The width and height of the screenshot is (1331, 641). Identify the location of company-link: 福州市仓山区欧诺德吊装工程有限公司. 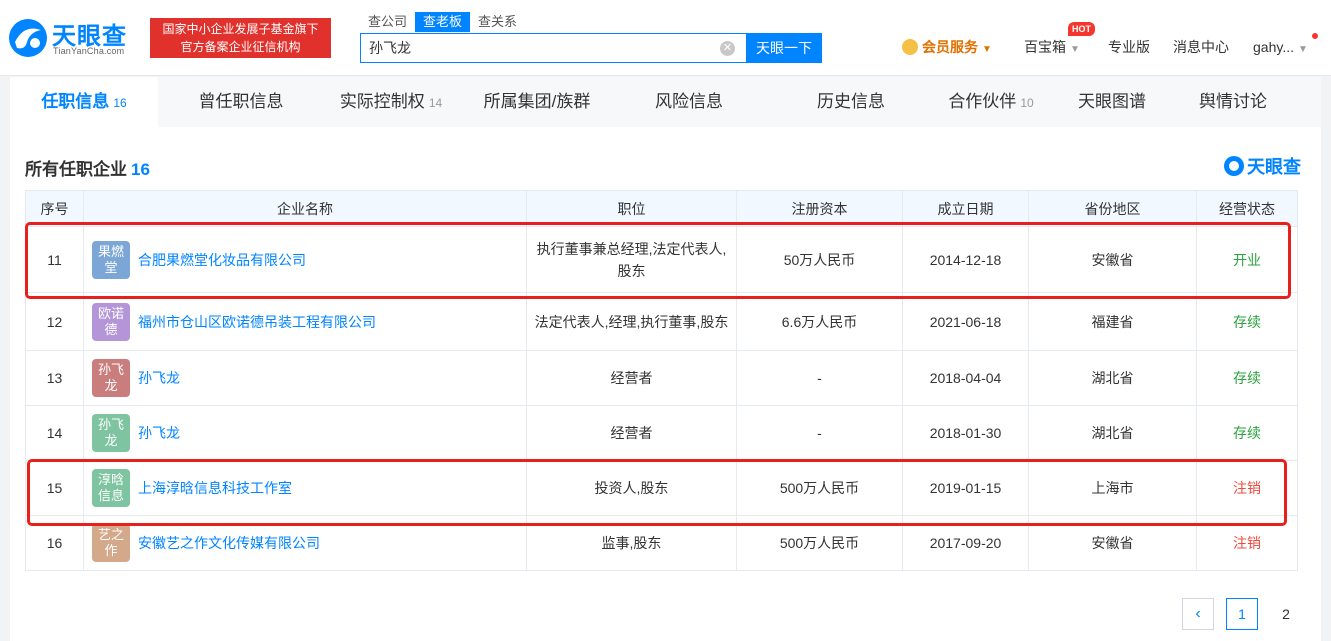
(257, 322).